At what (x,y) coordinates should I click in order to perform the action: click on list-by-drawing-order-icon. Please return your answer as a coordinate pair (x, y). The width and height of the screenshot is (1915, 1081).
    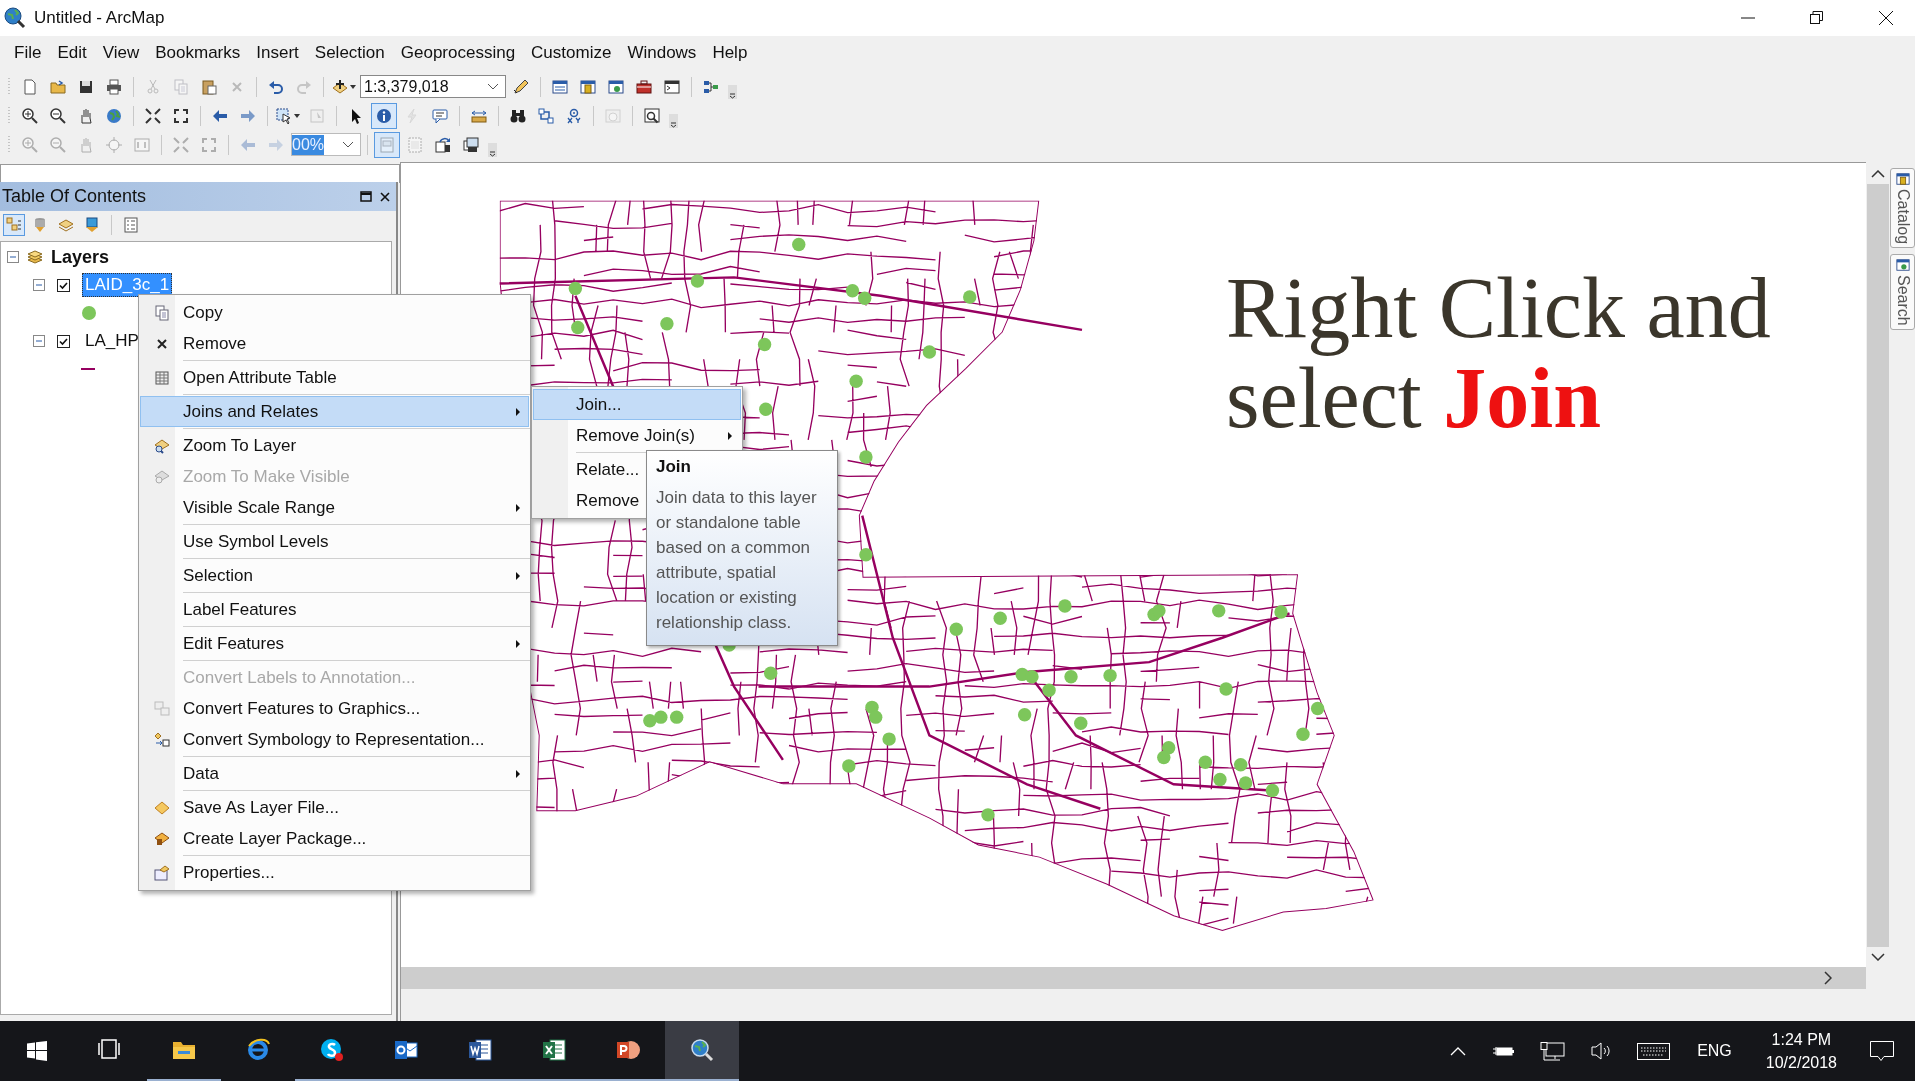
    Looking at the image, I should click on (14, 225).